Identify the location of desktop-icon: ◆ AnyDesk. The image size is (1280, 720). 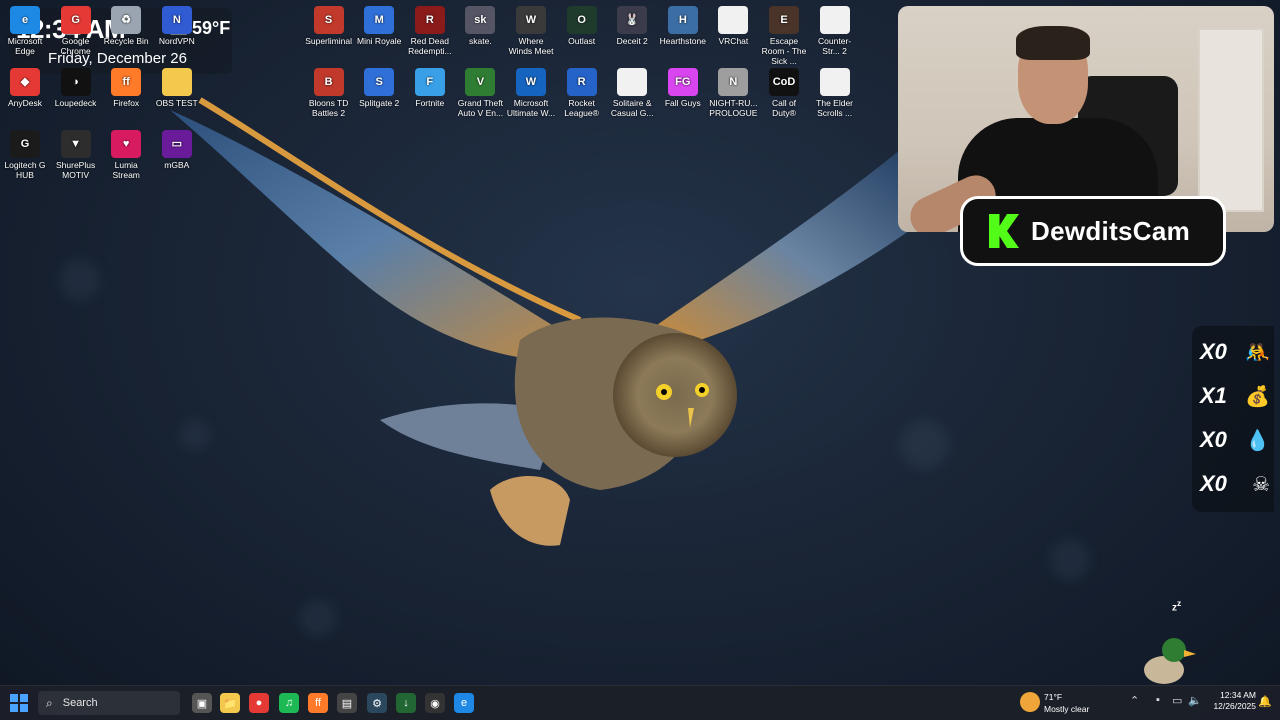
(25, 88).